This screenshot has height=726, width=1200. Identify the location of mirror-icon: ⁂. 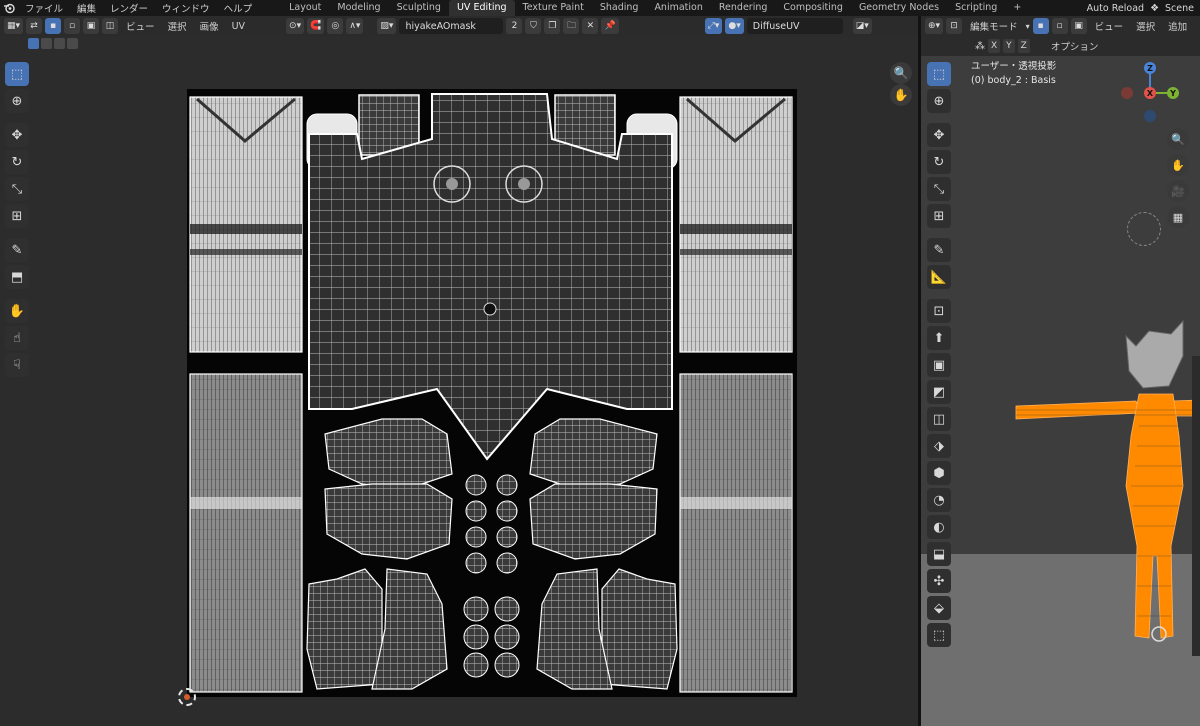
(980, 46).